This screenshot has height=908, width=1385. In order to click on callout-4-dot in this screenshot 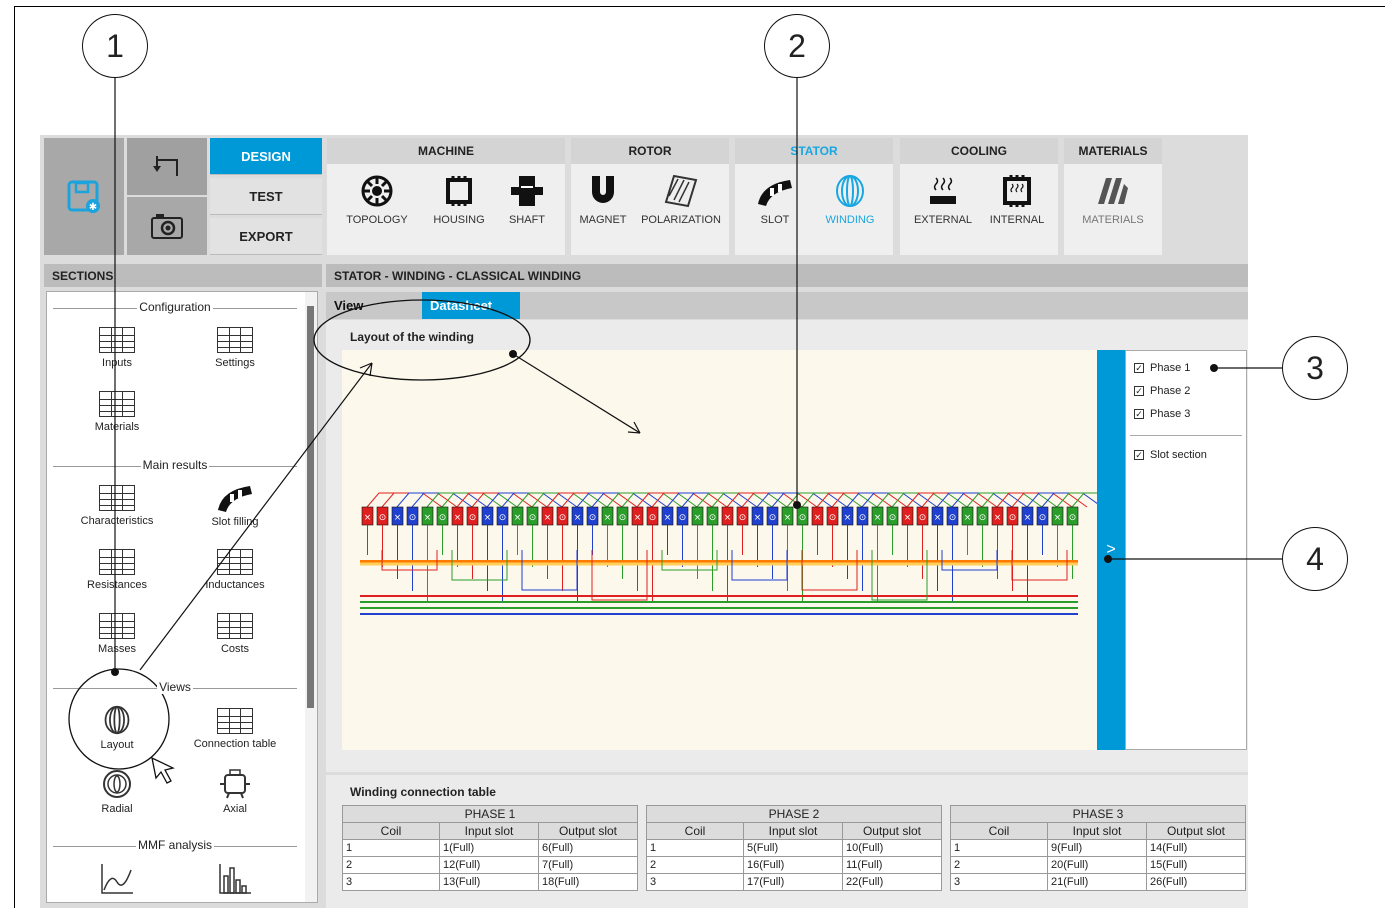, I will do `click(1108, 559)`.